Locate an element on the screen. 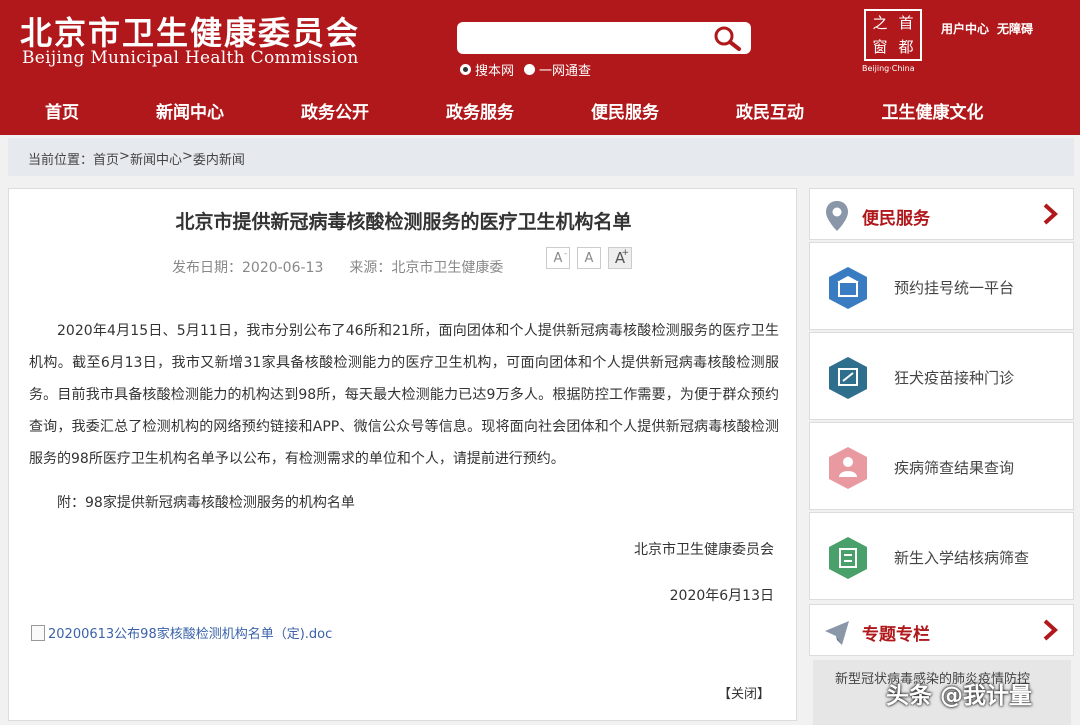 This screenshot has width=1080, height=725. user-center-link: 用户中心 is located at coordinates (965, 28).